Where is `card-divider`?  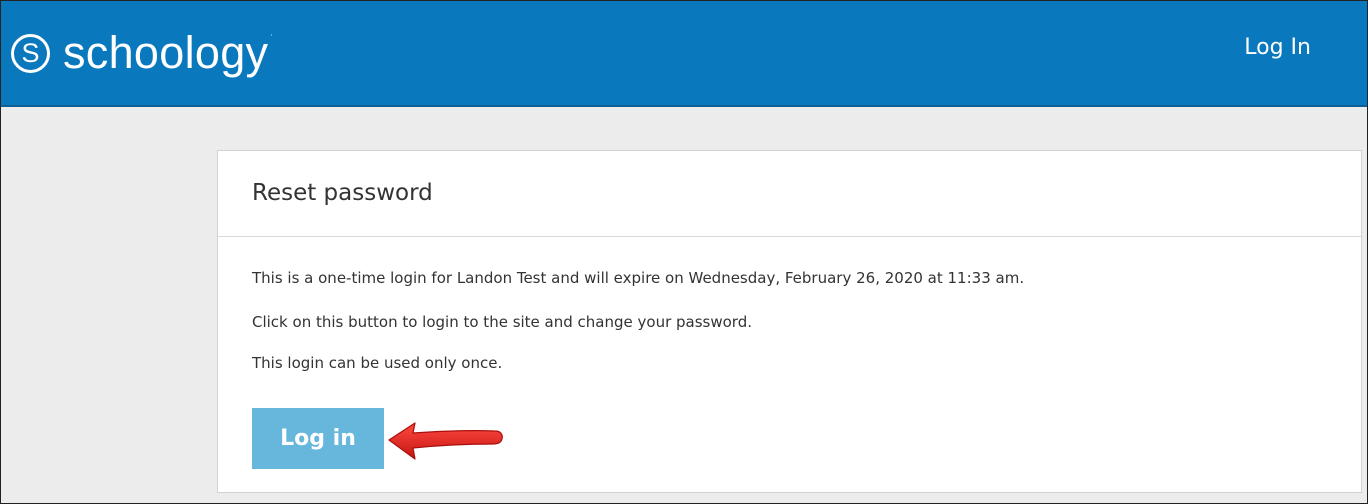 card-divider is located at coordinates (789, 236).